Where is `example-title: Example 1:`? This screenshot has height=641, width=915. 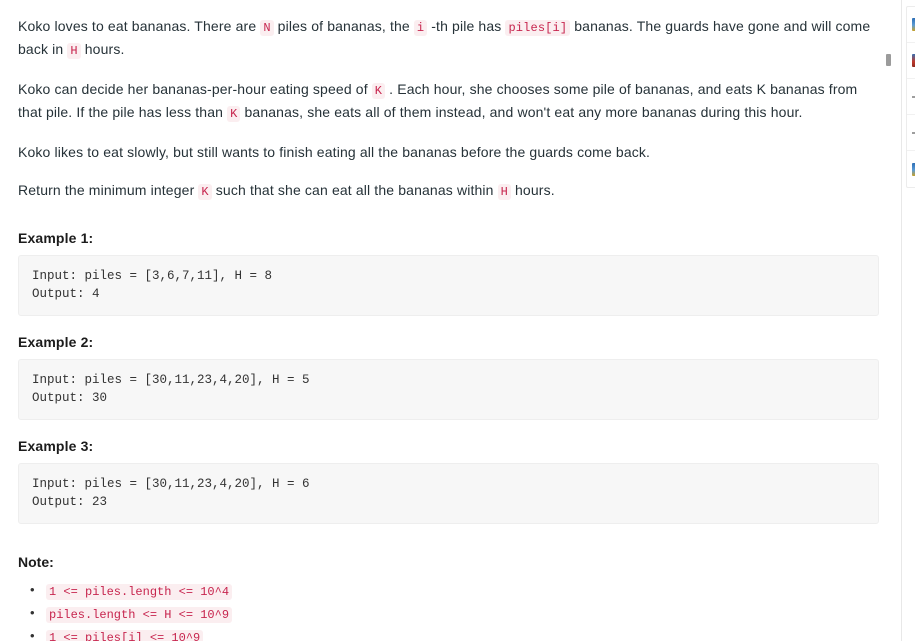 example-title: Example 1: is located at coordinates (56, 238).